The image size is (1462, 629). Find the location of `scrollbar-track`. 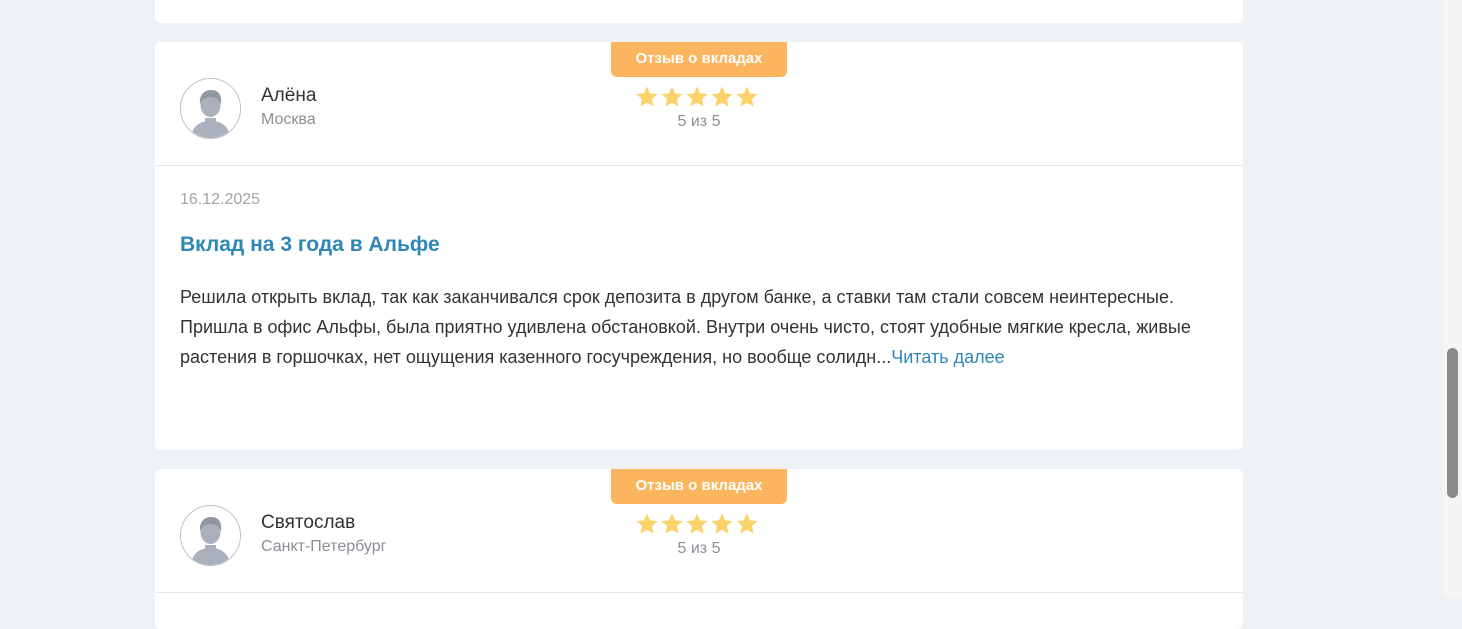

scrollbar-track is located at coordinates (1452, 298).